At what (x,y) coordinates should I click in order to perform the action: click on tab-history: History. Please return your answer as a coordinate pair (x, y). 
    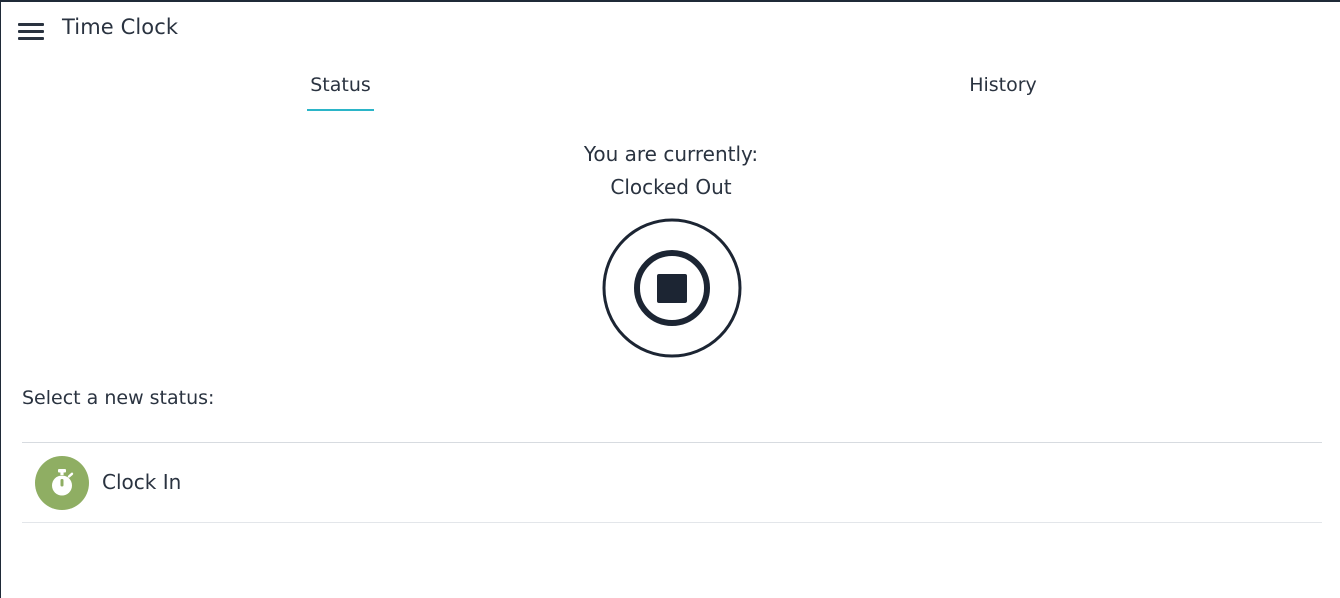
    Looking at the image, I should click on (1003, 85).